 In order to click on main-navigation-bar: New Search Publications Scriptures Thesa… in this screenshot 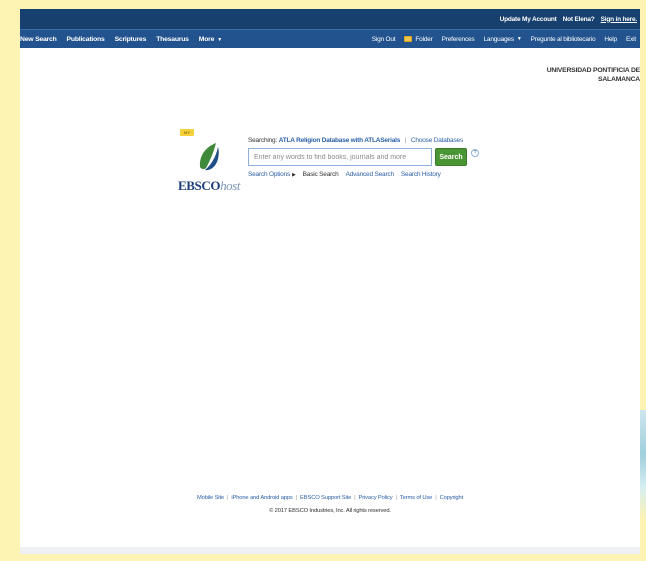, I will do `click(330, 38)`.